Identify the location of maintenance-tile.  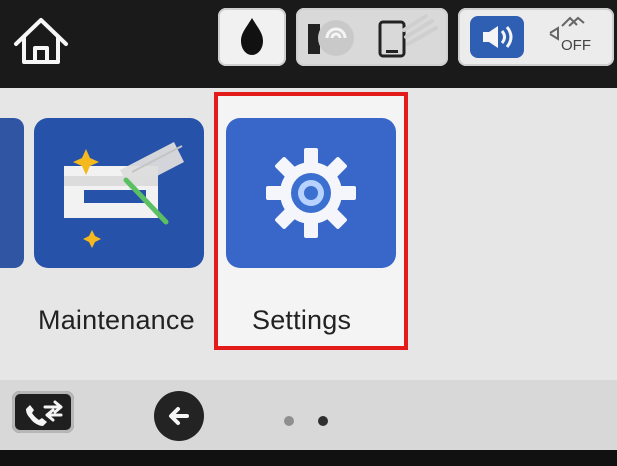
(119, 193).